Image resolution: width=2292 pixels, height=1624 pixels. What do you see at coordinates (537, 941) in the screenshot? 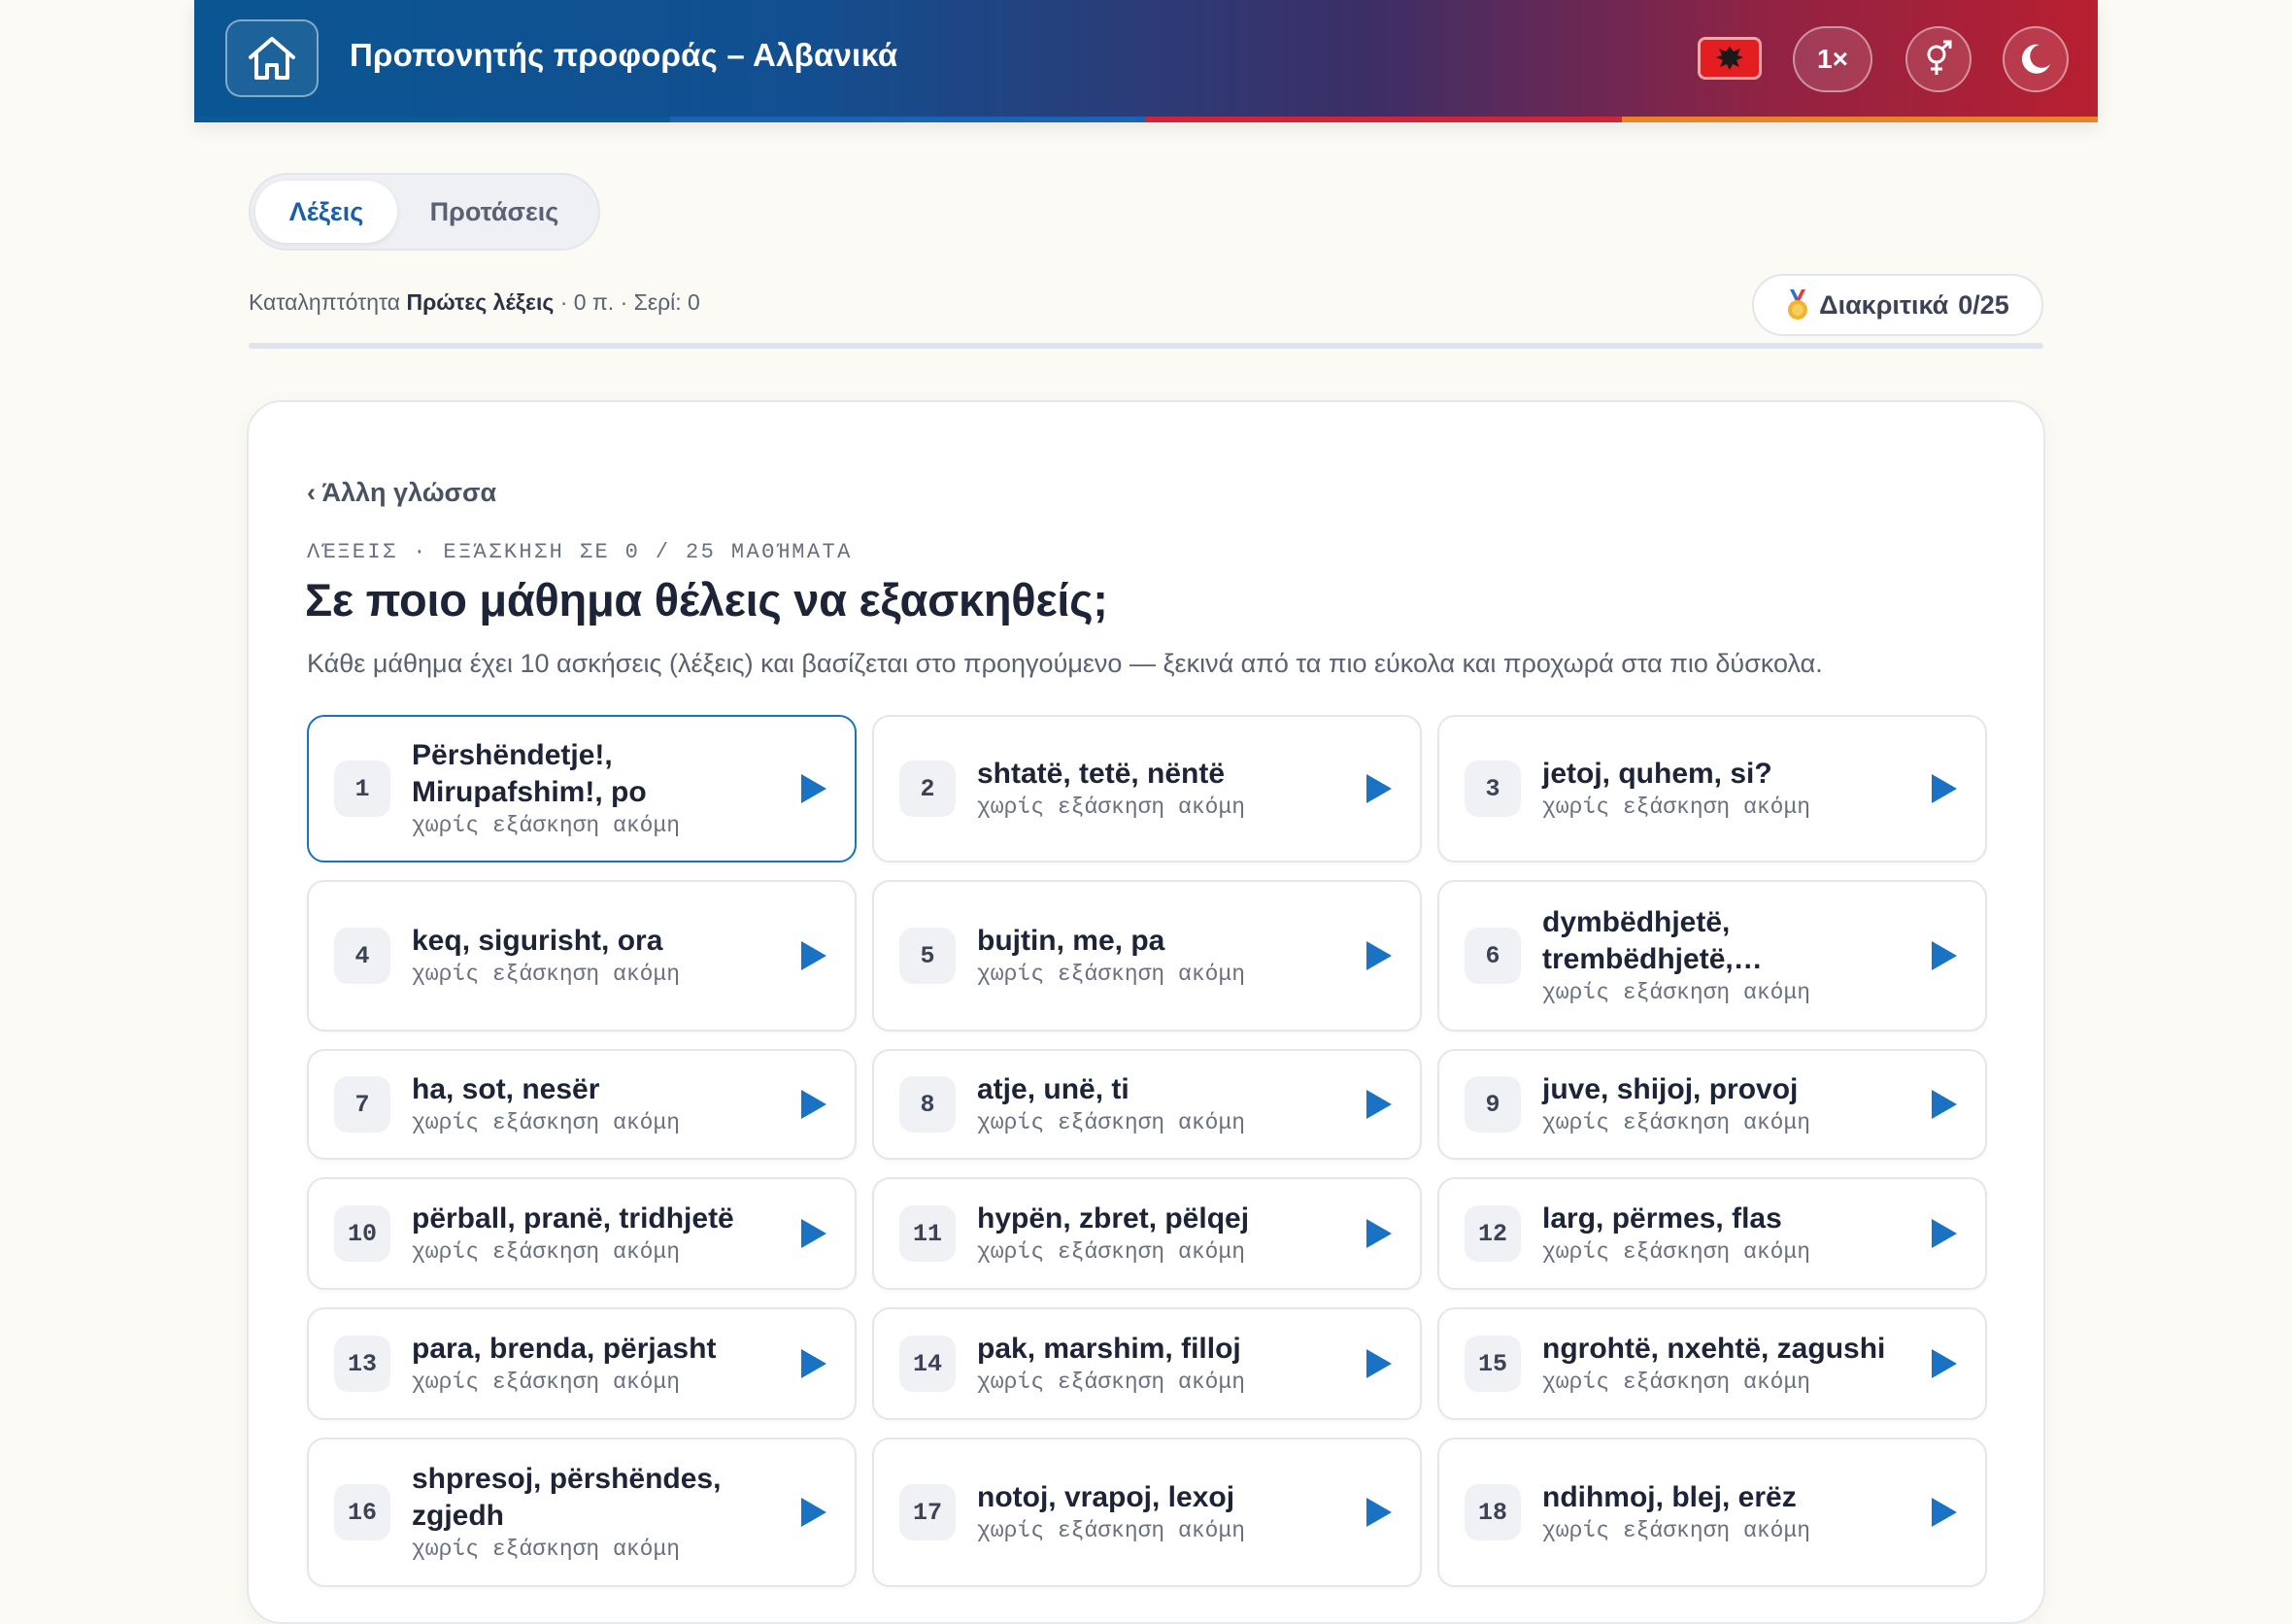
I see `lesson-words: keq, sigurisht, ora` at bounding box center [537, 941].